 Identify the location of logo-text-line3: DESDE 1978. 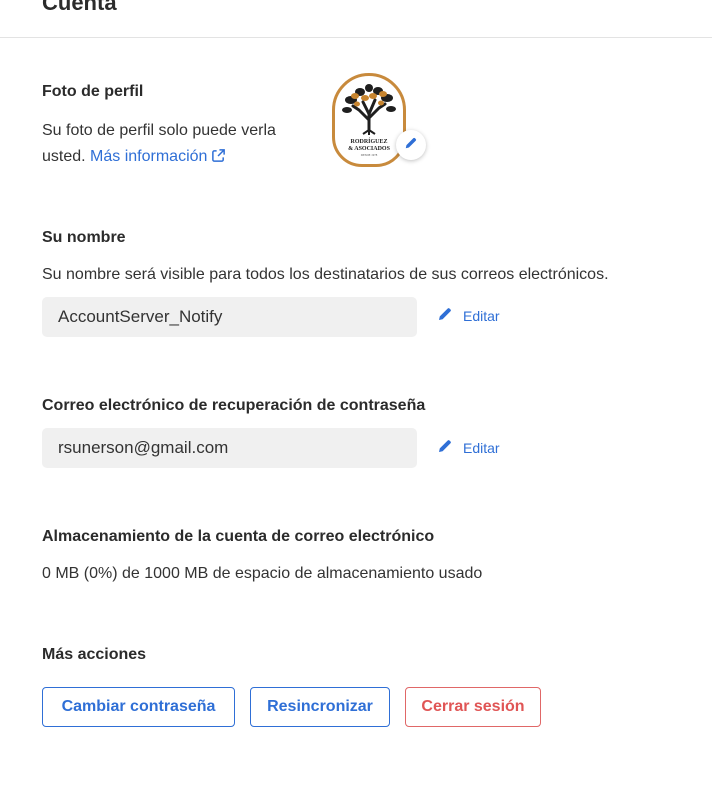
(369, 155).